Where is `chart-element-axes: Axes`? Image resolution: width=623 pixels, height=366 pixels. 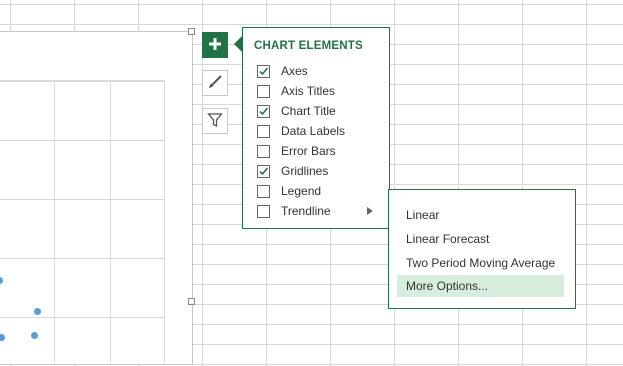 chart-element-axes: Axes is located at coordinates (321, 72).